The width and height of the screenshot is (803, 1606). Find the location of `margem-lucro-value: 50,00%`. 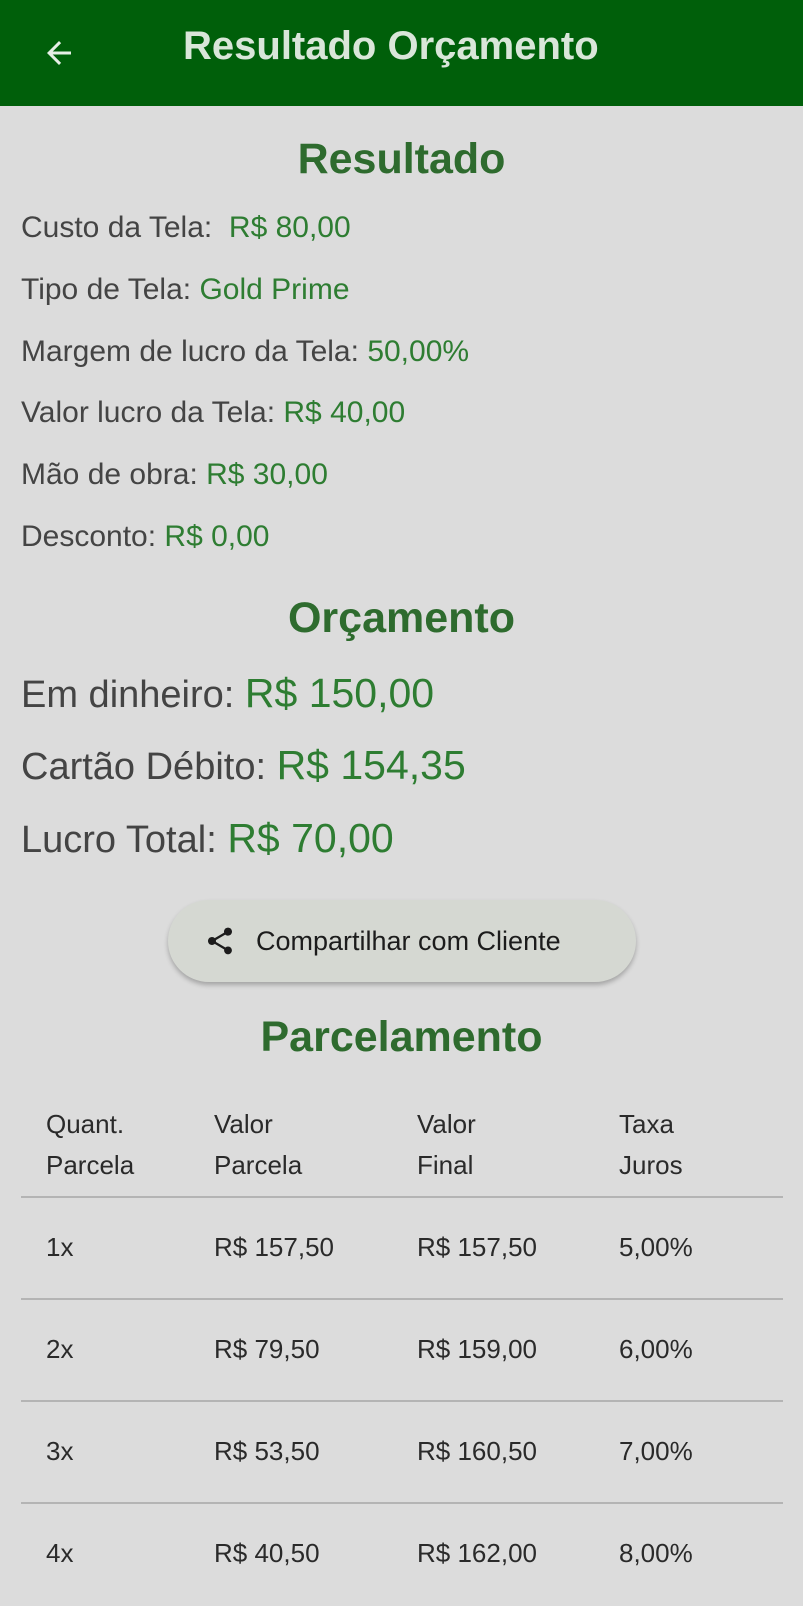

margem-lucro-value: 50,00% is located at coordinates (418, 351).